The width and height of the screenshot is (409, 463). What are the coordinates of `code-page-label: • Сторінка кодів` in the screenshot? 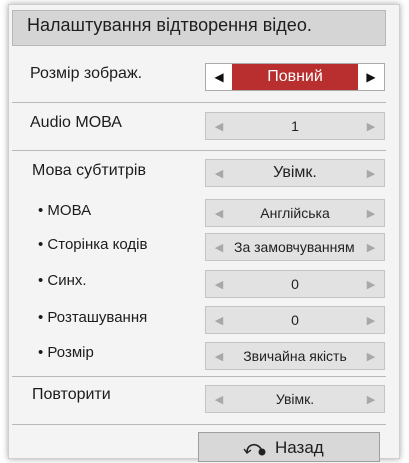 It's located at (93, 244).